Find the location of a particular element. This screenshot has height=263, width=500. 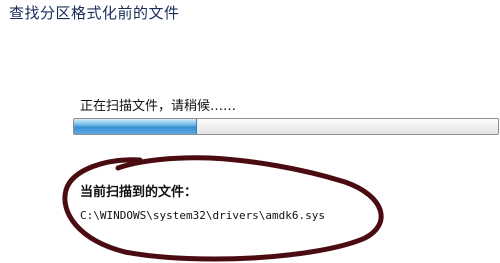

dialog-title: 查找分区格式化前的文件 is located at coordinates (94, 13).